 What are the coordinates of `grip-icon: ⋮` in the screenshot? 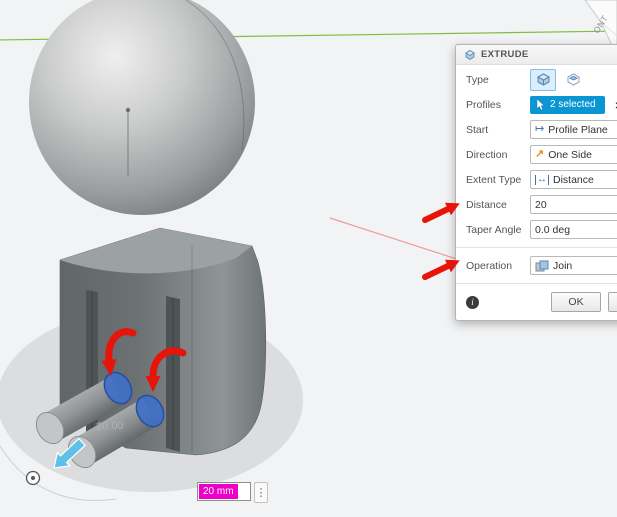 It's located at (261, 493).